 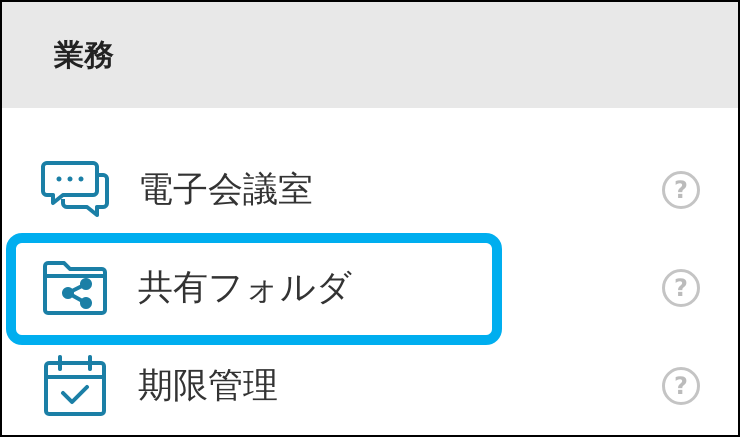 What do you see at coordinates (400, 190) in the screenshot?
I see `menu-item-label: 電子会議室` at bounding box center [400, 190].